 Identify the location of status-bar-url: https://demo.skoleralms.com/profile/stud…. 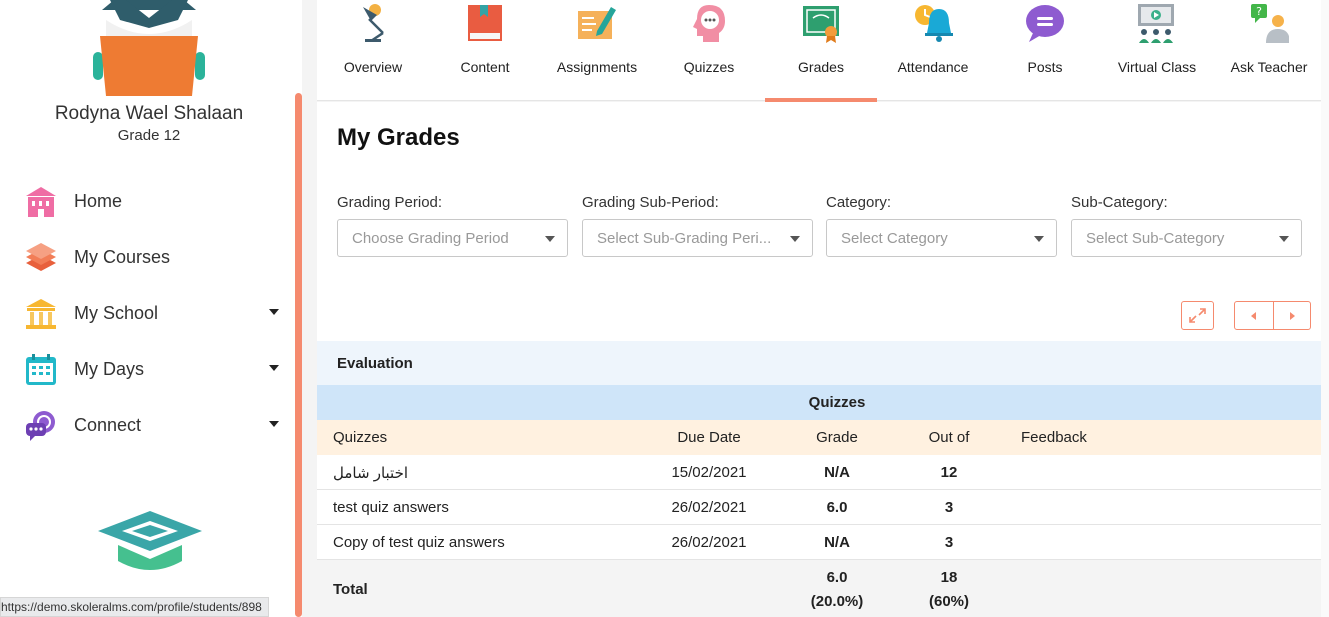
(134, 607).